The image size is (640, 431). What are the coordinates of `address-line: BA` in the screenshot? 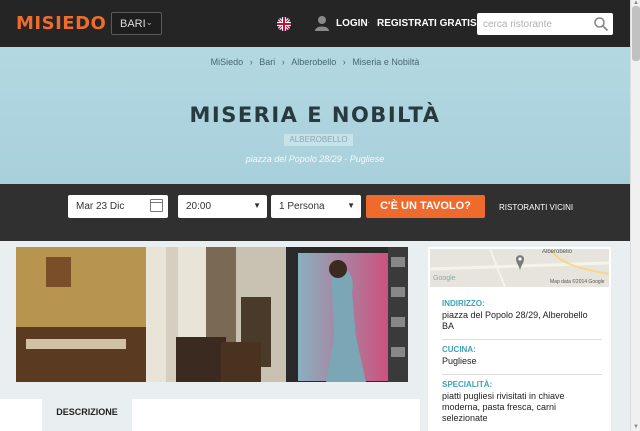 It's located at (448, 326).